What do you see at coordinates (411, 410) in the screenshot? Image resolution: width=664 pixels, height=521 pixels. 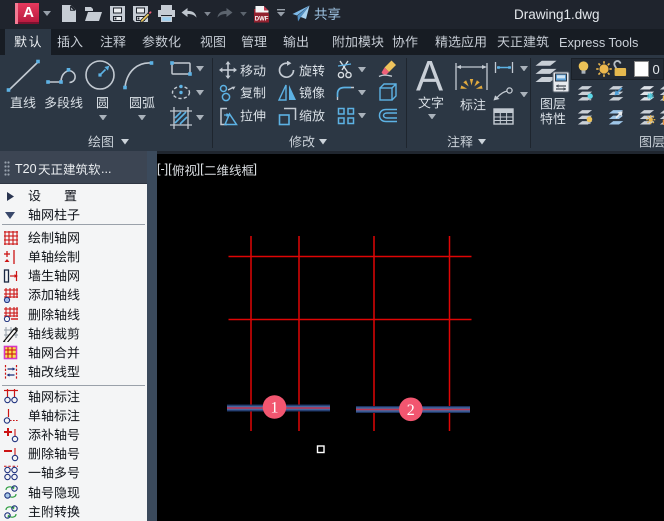 I see `svg-text: 2` at bounding box center [411, 410].